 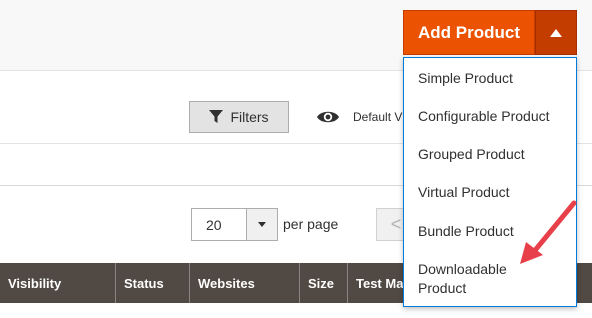 I want to click on per-page-value: 20, so click(x=214, y=224).